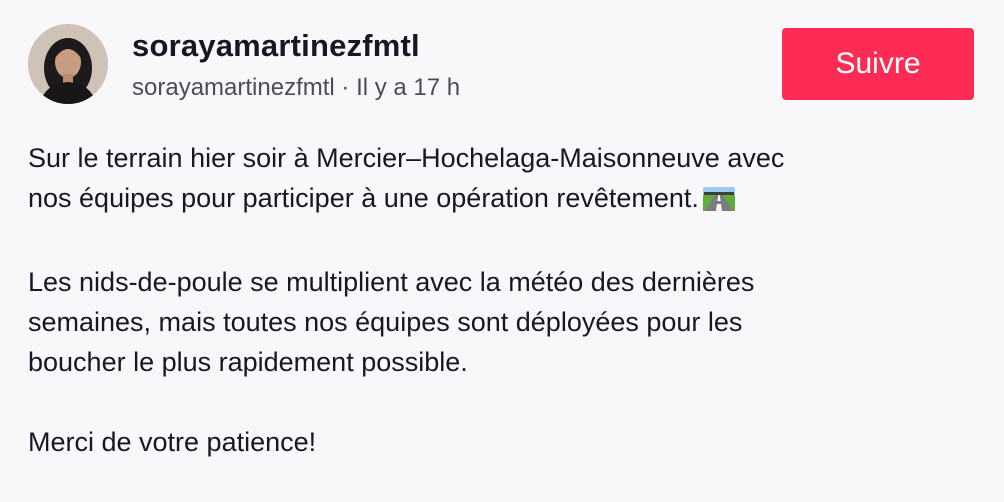  Describe the element at coordinates (878, 64) in the screenshot. I see `follow-button: Suivre` at that location.